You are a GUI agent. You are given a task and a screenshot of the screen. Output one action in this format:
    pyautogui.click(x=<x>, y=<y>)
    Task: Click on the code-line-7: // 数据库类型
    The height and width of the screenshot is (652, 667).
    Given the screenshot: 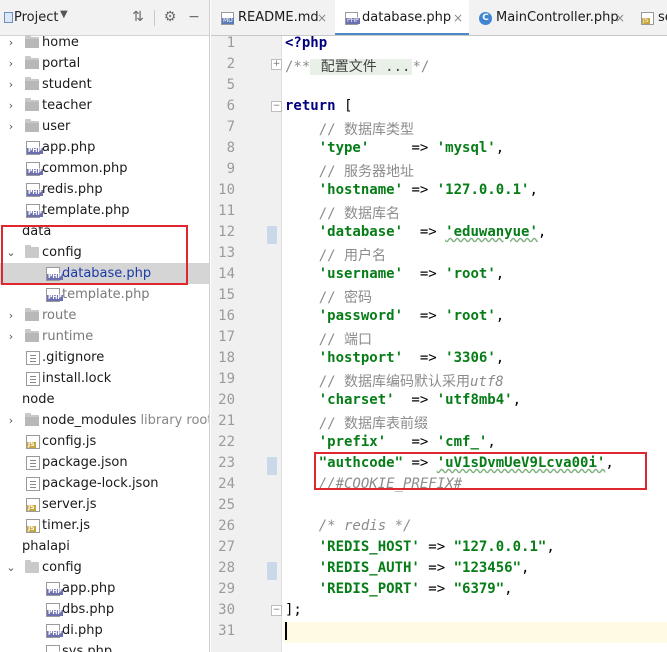 What is the action you would take?
    pyautogui.click(x=350, y=130)
    